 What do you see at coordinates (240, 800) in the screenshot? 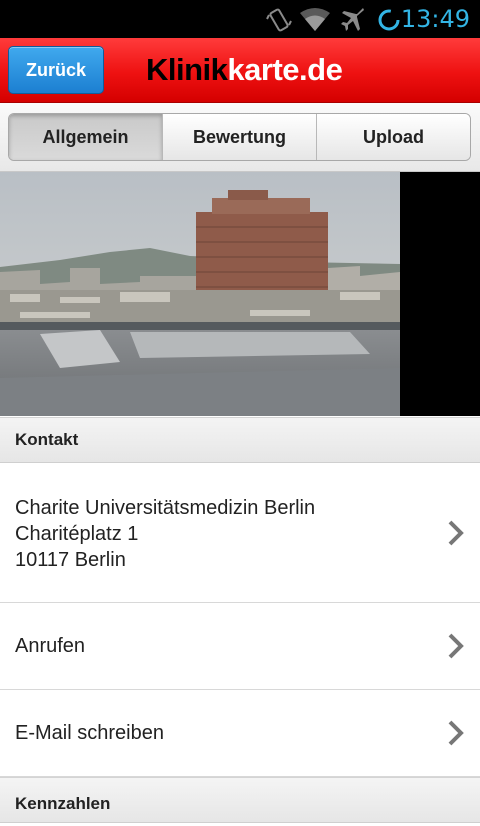
I see `section-header-kennzahlen: Kennzahlen` at bounding box center [240, 800].